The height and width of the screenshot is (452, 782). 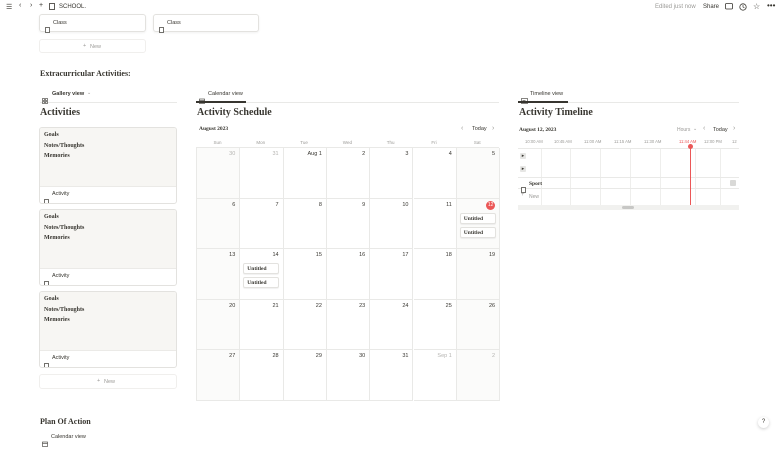 I want to click on calendar-day-cell: 8, so click(x=305, y=224).